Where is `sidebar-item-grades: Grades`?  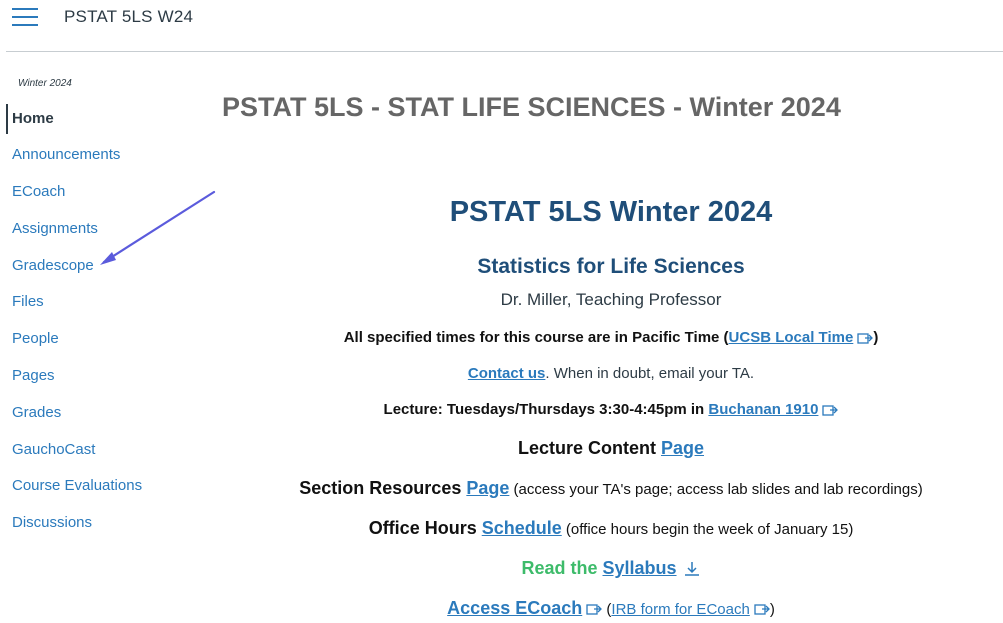
sidebar-item-grades: Grades is located at coordinates (96, 413).